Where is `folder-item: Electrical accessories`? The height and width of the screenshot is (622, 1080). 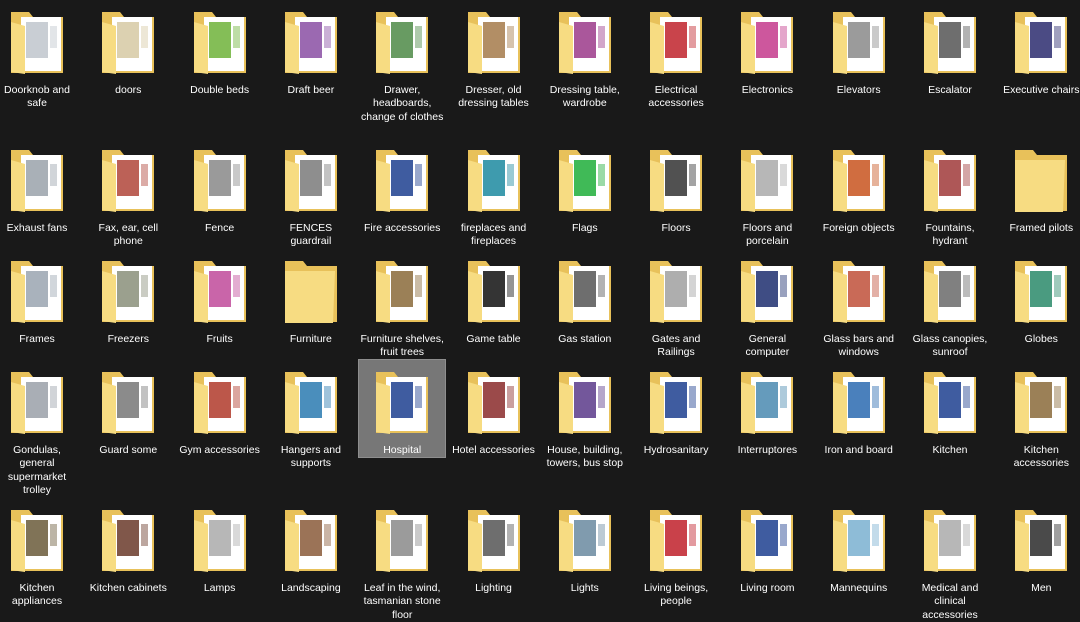
folder-item: Electrical accessories is located at coordinates (676, 55).